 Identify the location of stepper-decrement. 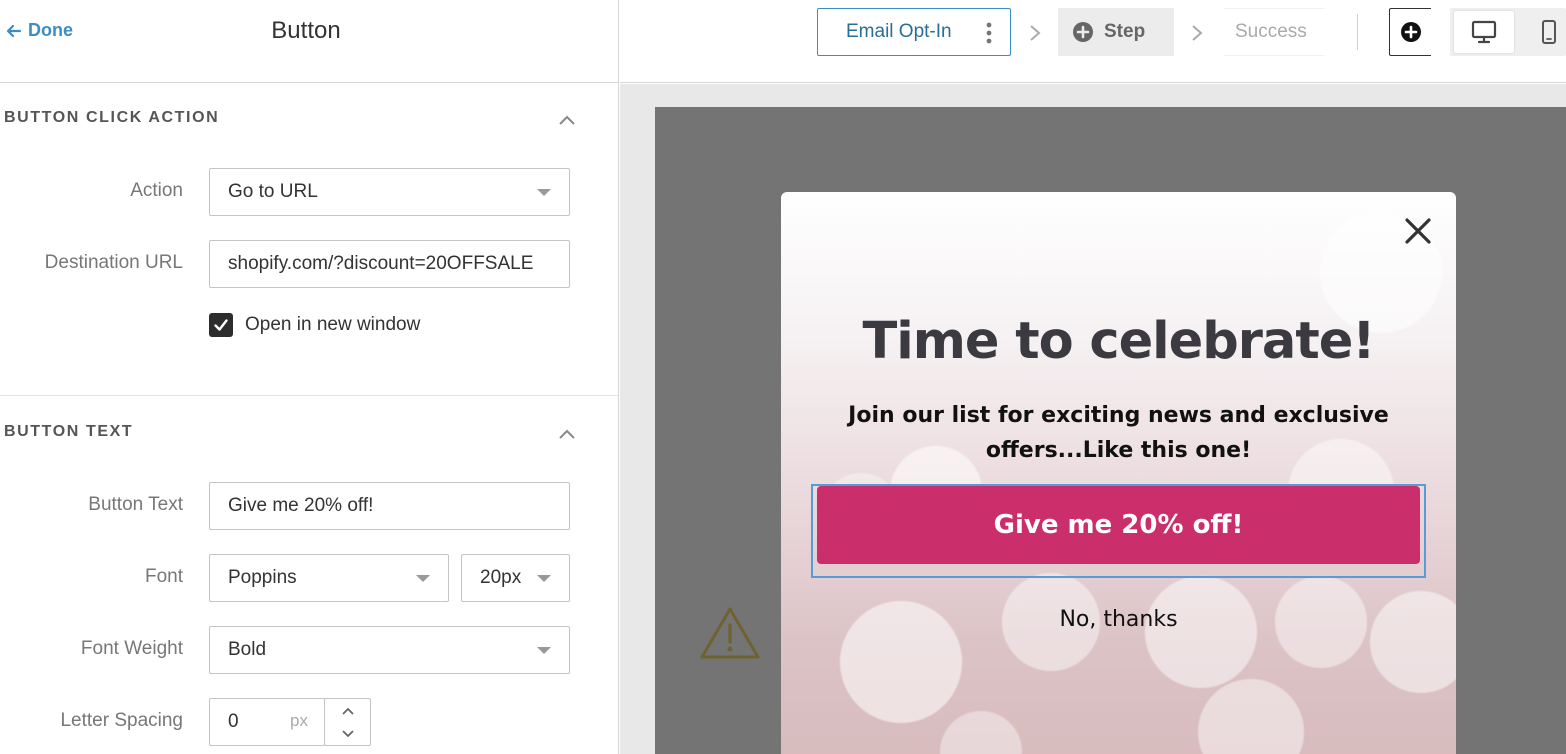
(347, 733).